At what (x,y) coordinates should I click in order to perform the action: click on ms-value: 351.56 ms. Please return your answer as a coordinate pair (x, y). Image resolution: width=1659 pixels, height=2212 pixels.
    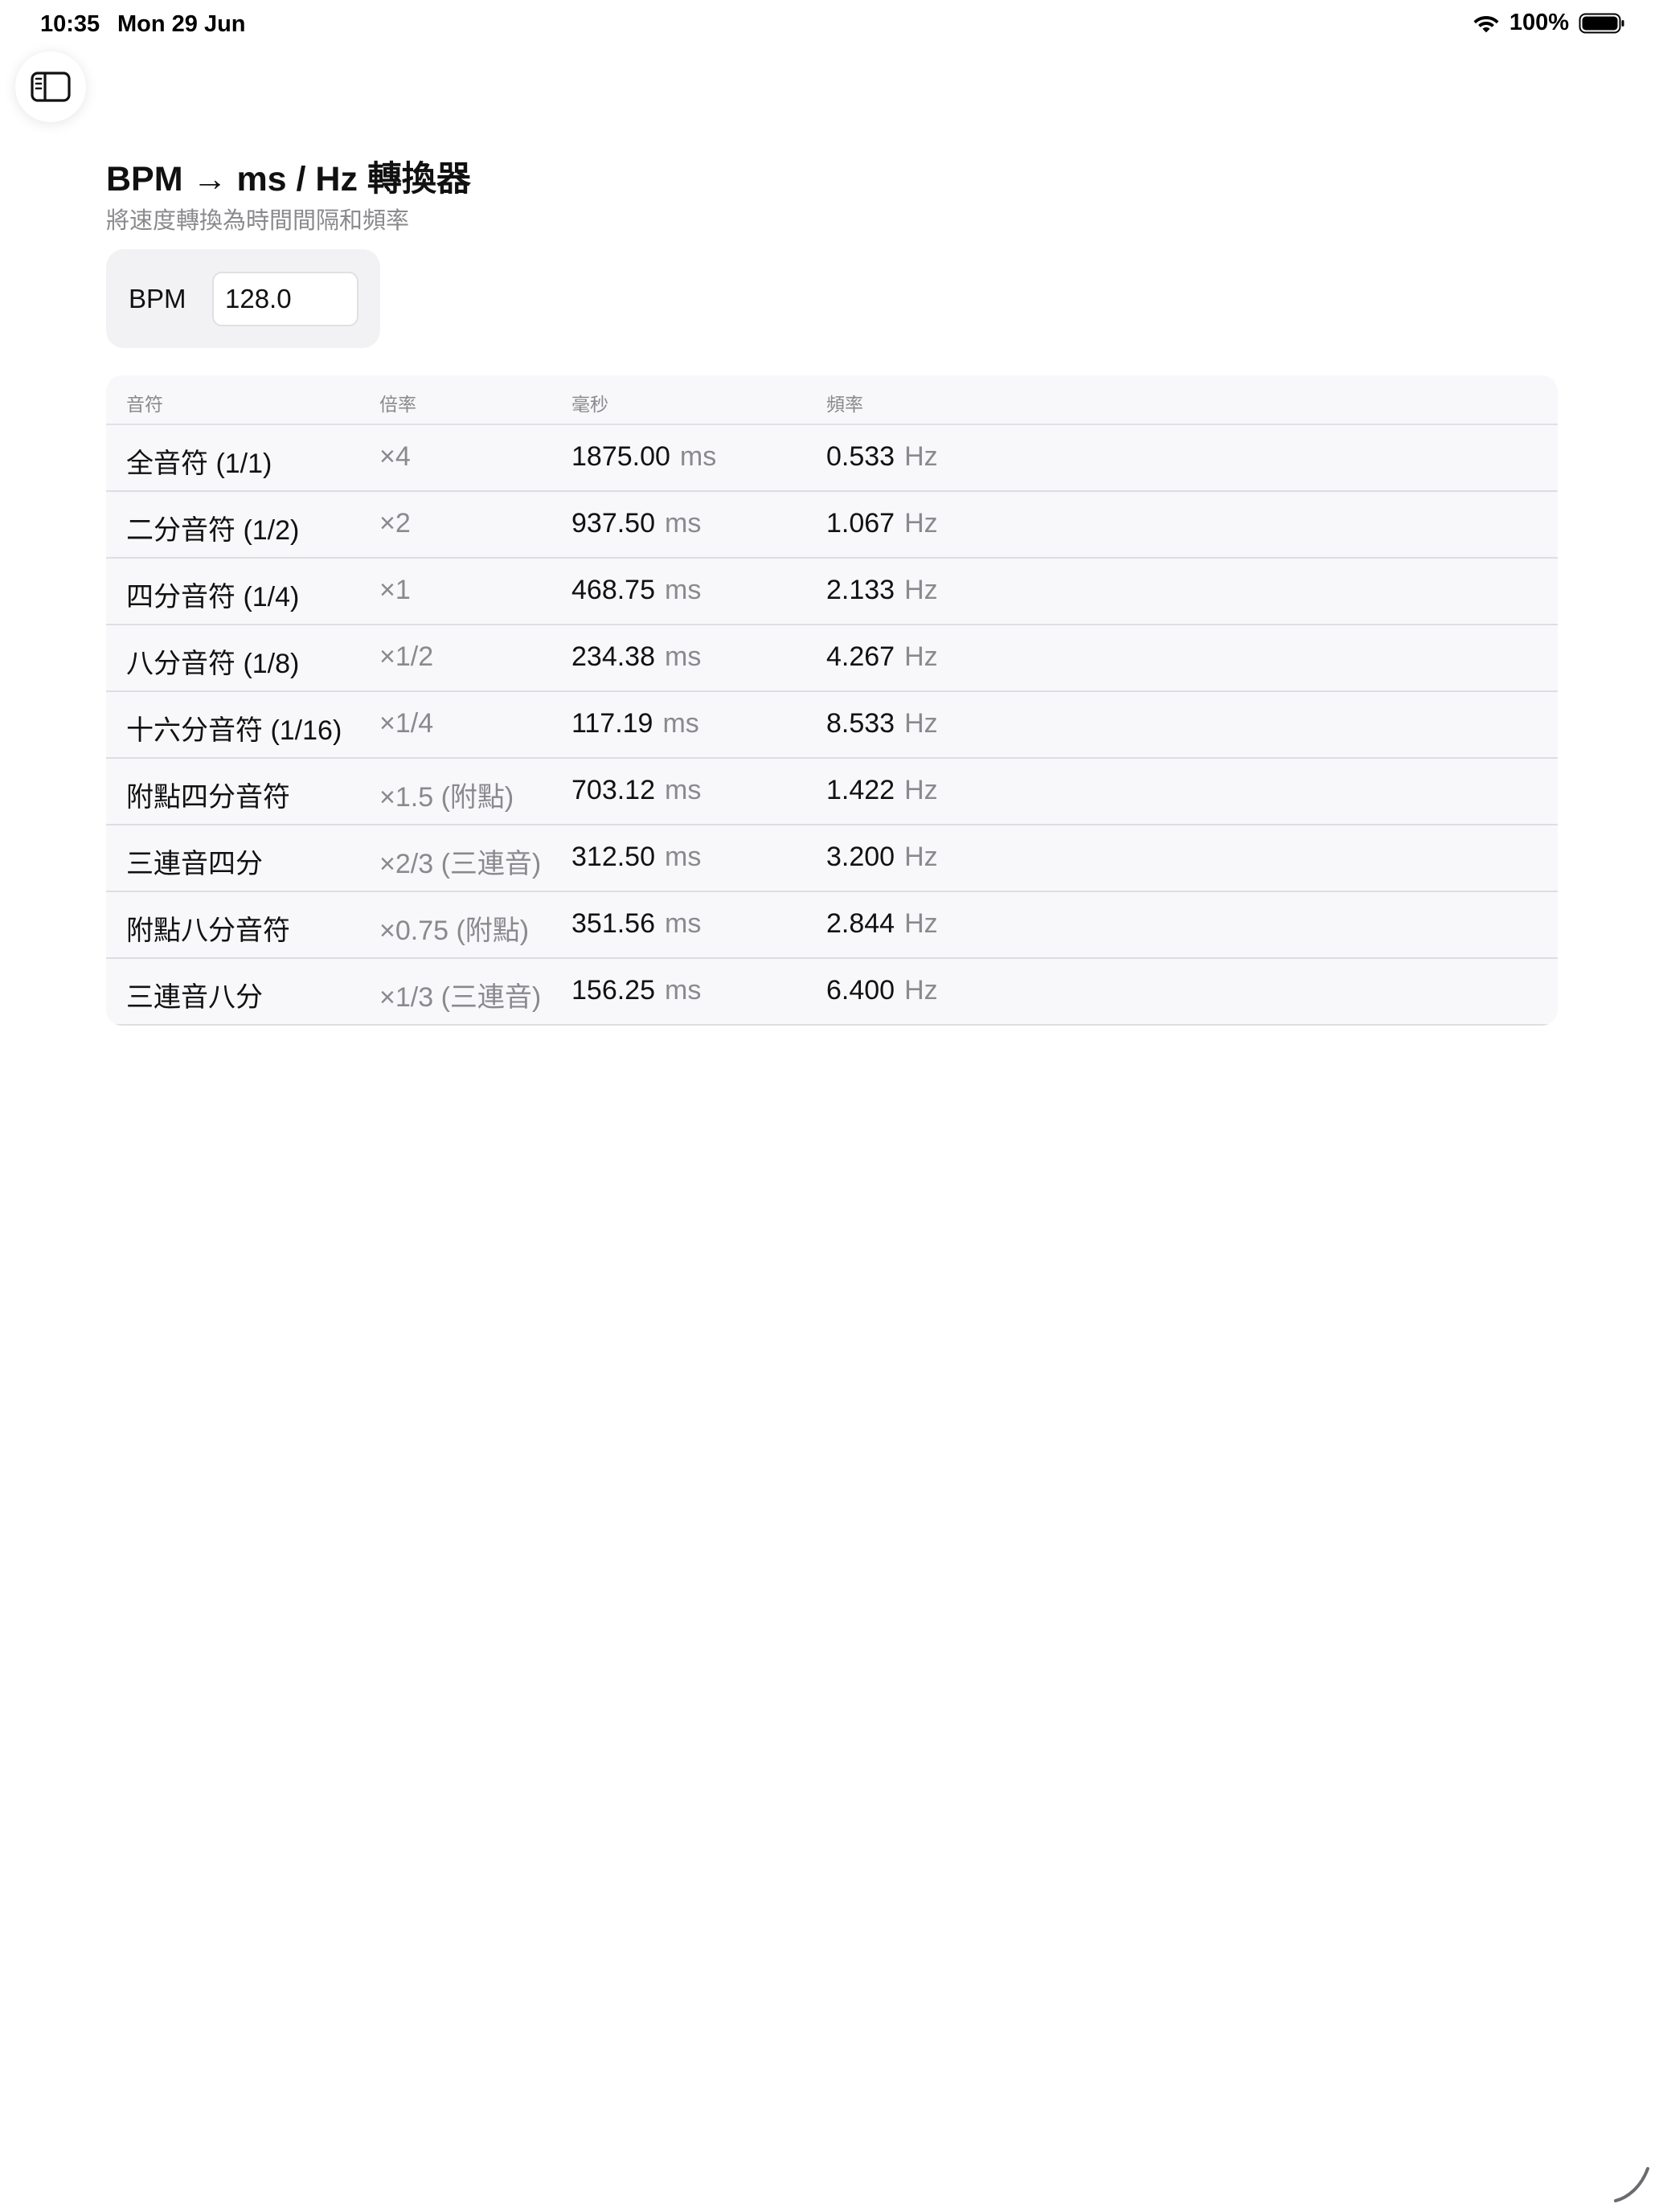
    Looking at the image, I should click on (636, 924).